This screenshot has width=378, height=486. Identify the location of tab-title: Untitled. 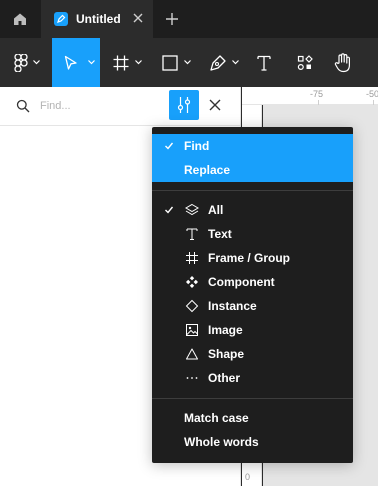
(98, 19).